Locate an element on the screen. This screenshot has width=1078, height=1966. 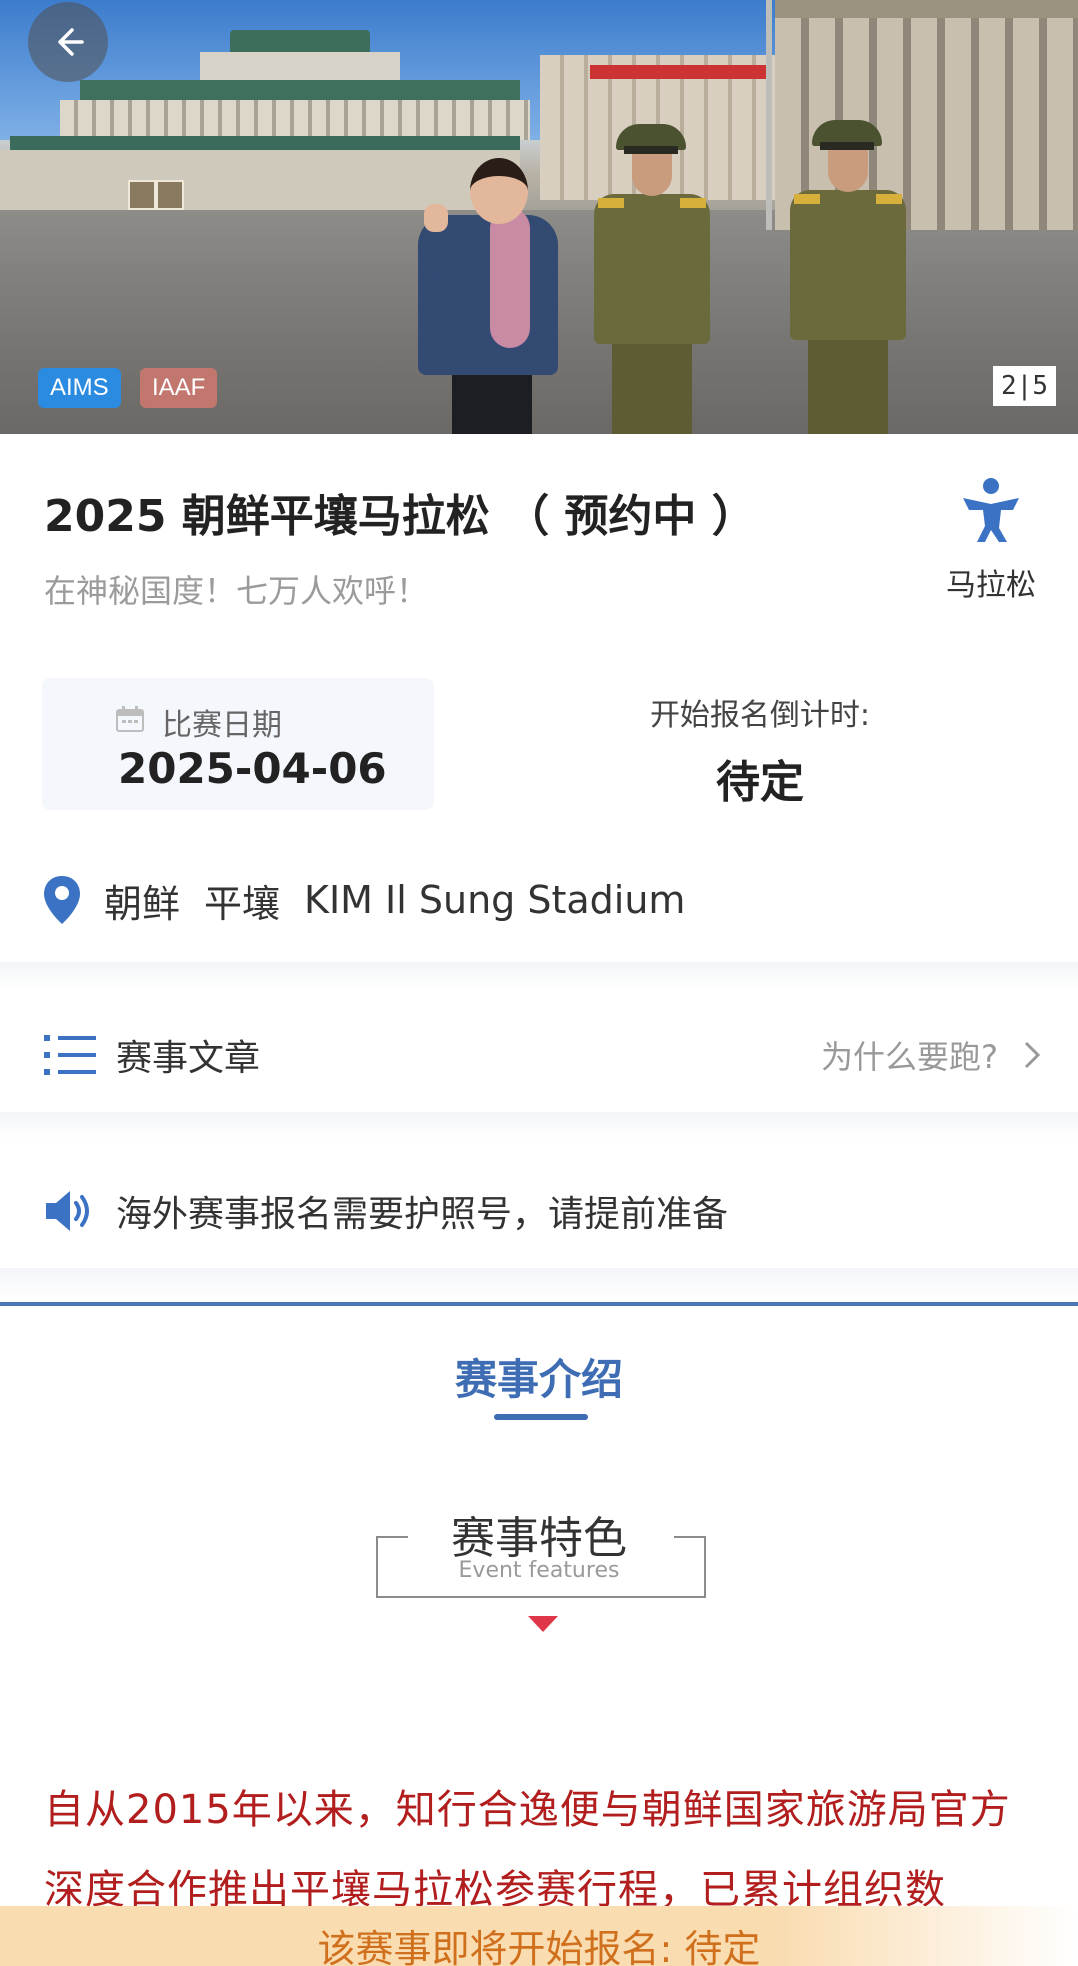
status-bar-fade is located at coordinates (928, 1936).